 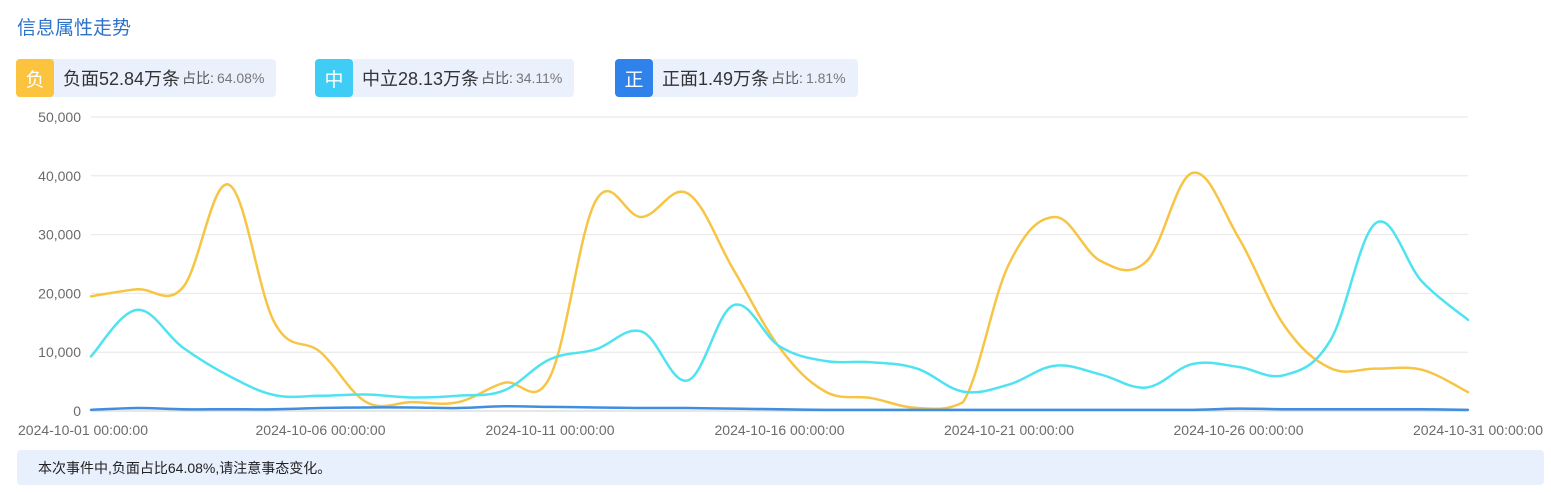 I want to click on positive-ratio-label: 占比:, so click(x=787, y=78).